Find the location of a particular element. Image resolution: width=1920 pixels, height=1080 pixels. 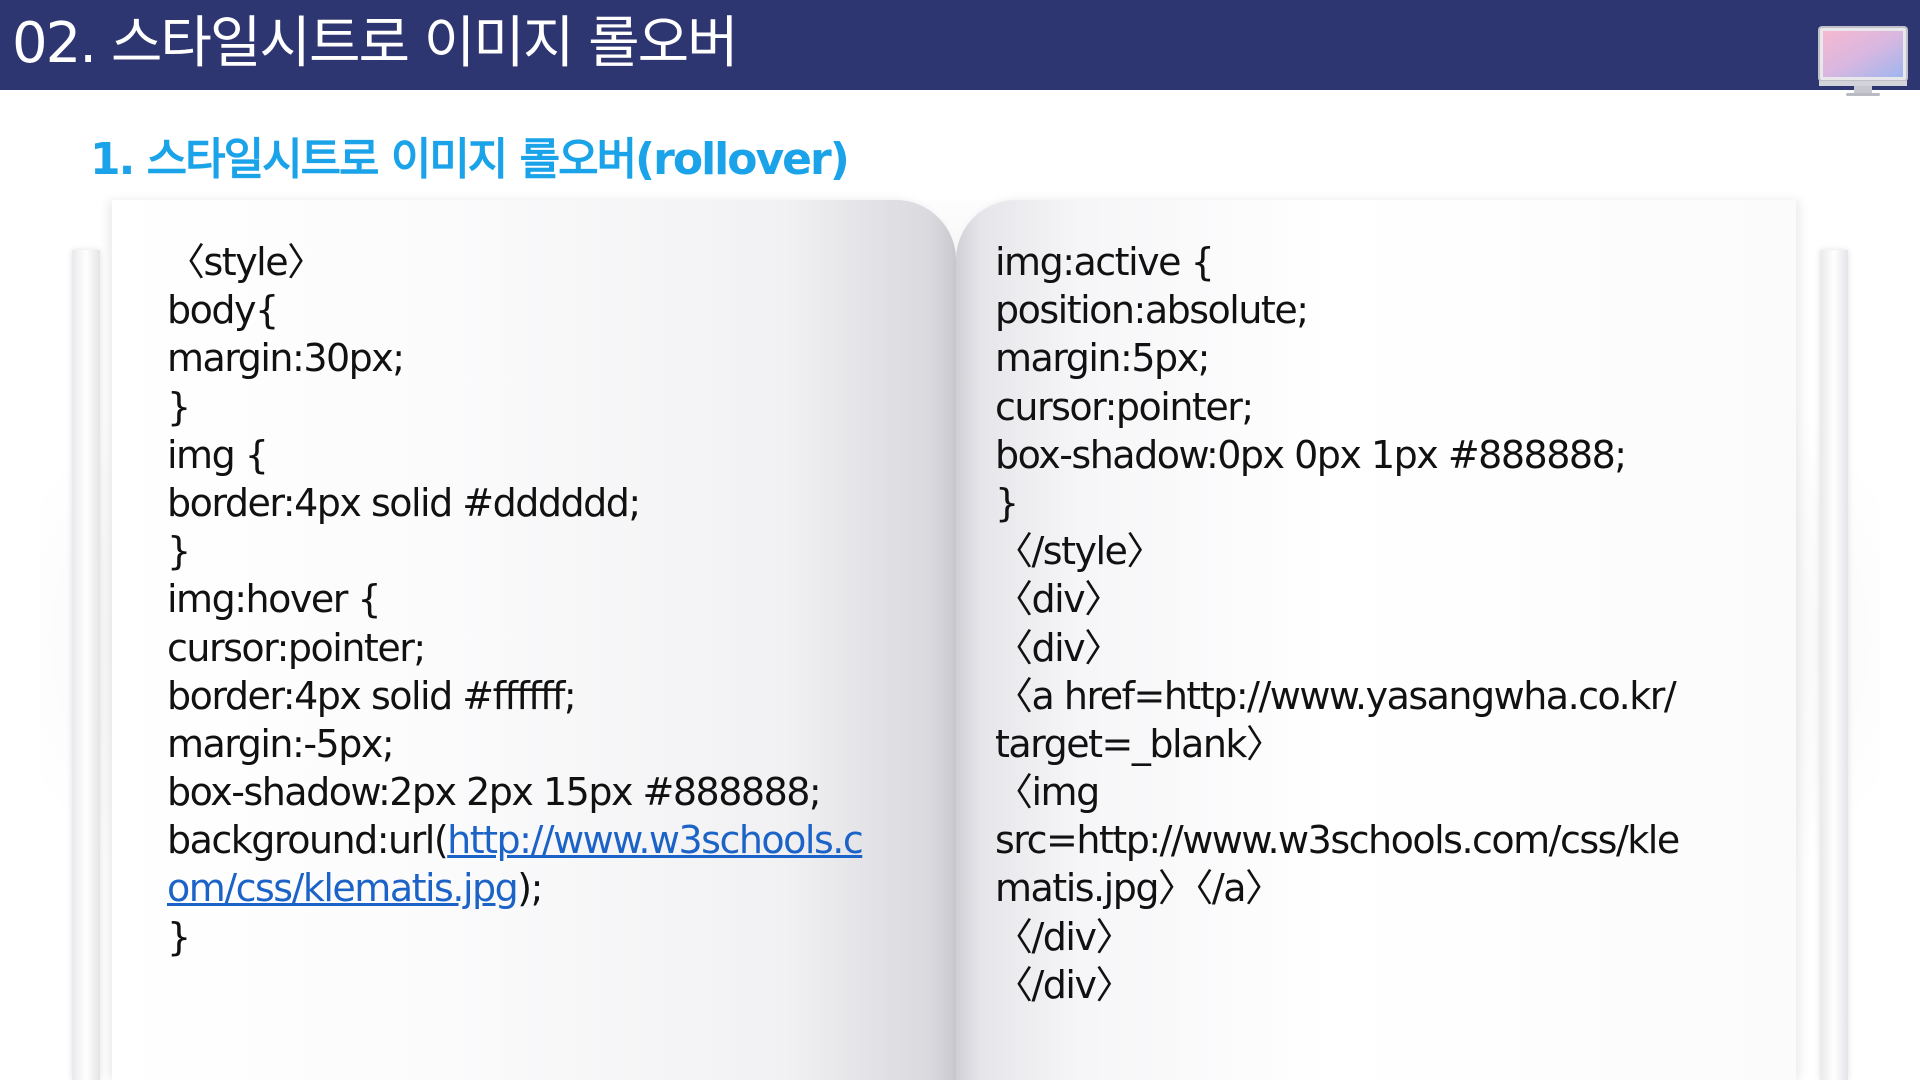

background-suffix: ); is located at coordinates (530, 888).